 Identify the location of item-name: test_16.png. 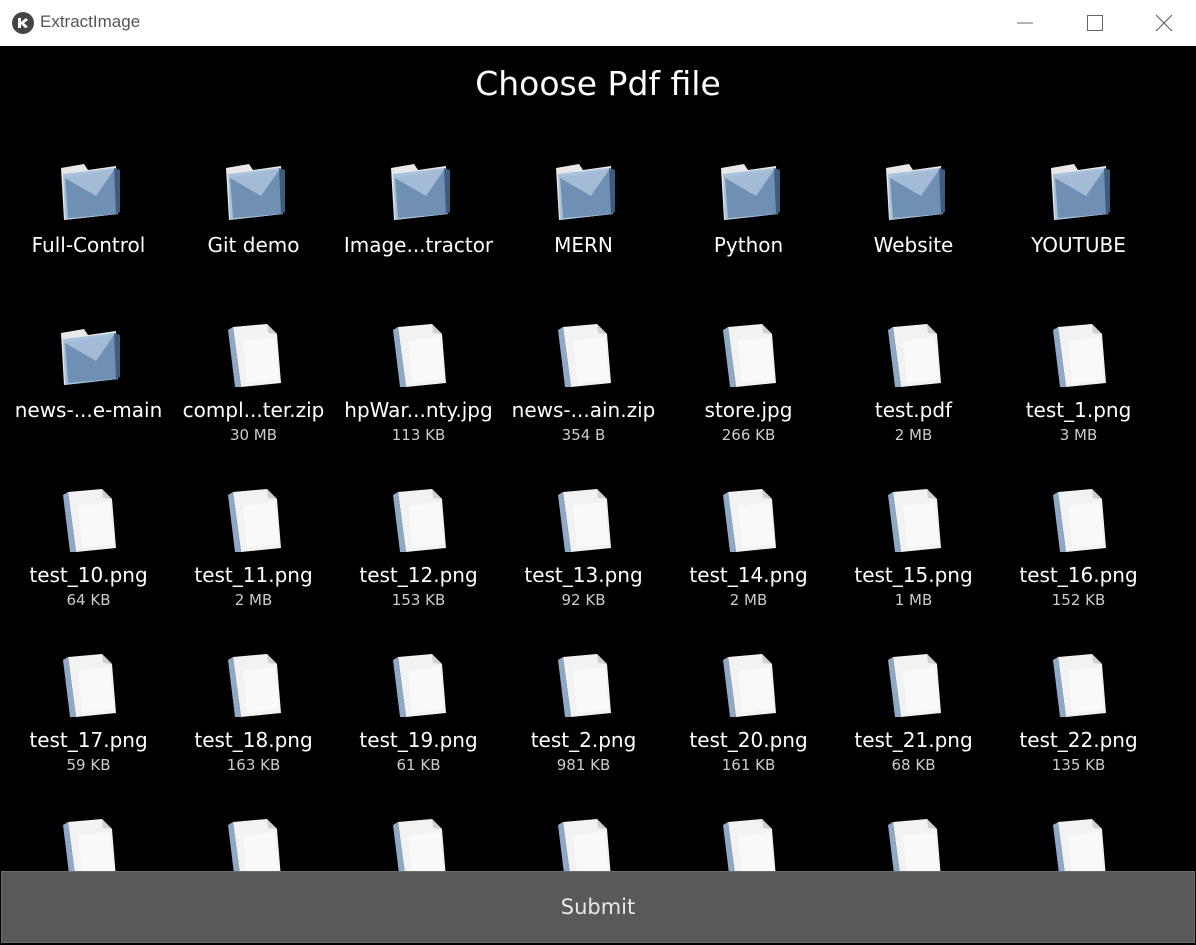
(1078, 575).